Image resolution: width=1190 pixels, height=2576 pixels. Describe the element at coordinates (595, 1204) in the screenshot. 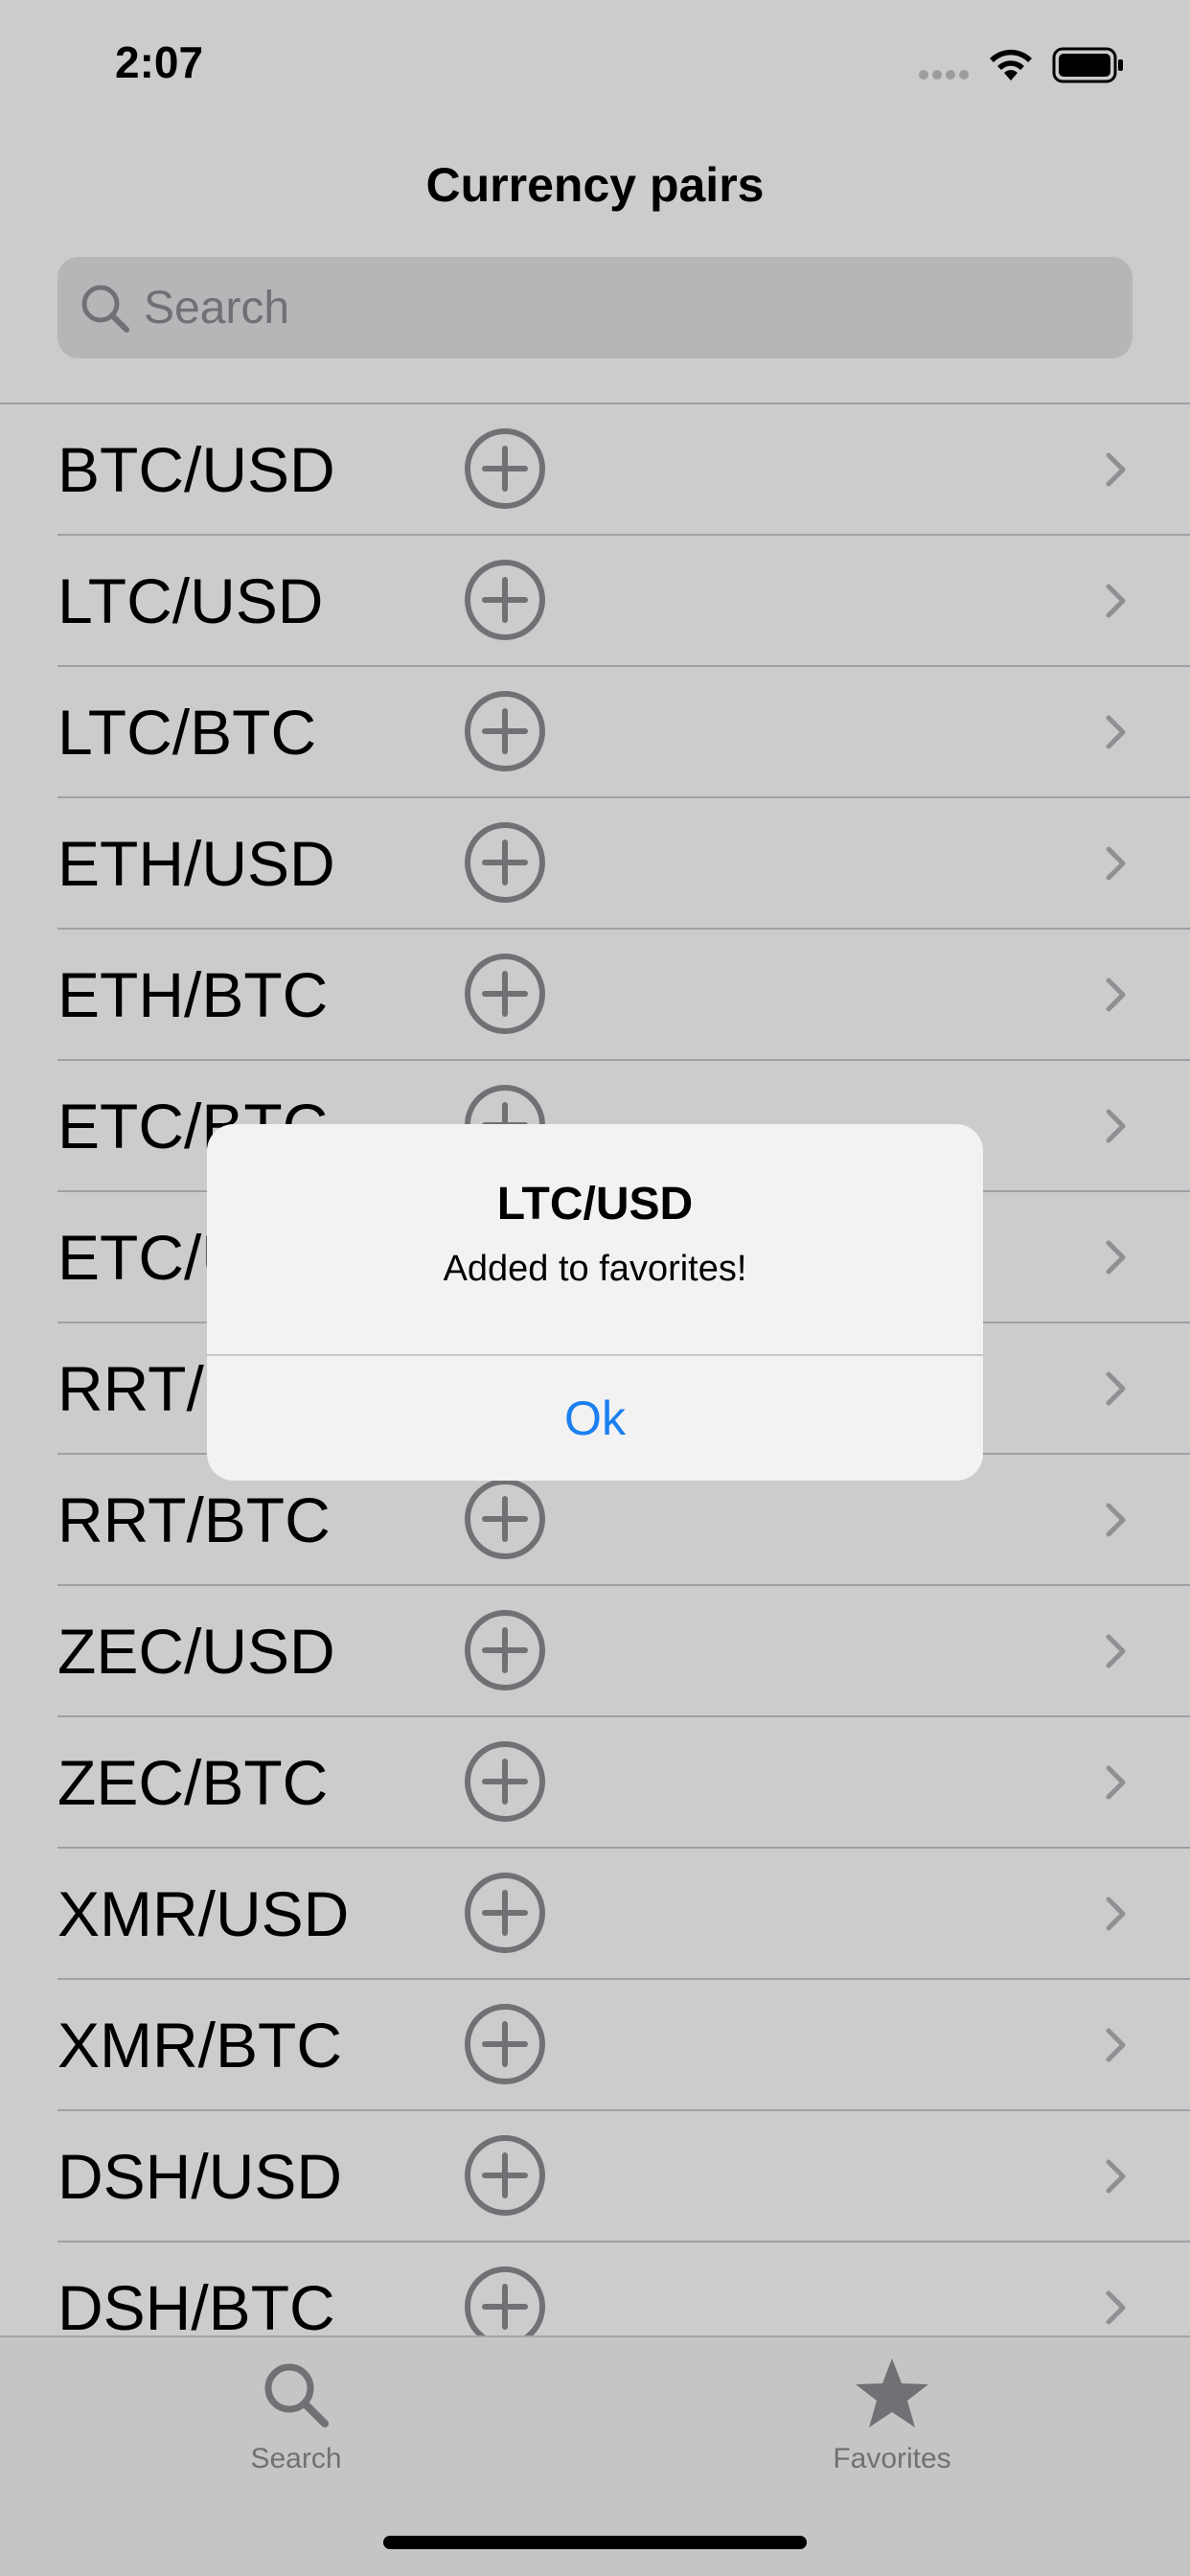

I see `alert-title: LTC/USD` at that location.